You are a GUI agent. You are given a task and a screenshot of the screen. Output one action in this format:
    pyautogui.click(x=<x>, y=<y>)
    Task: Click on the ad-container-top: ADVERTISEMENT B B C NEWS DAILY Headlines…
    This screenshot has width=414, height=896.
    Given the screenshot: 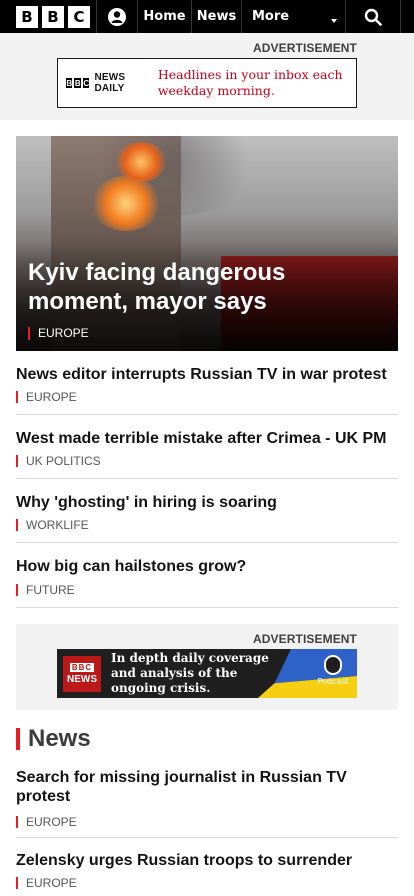 What is the action you would take?
    pyautogui.click(x=207, y=76)
    